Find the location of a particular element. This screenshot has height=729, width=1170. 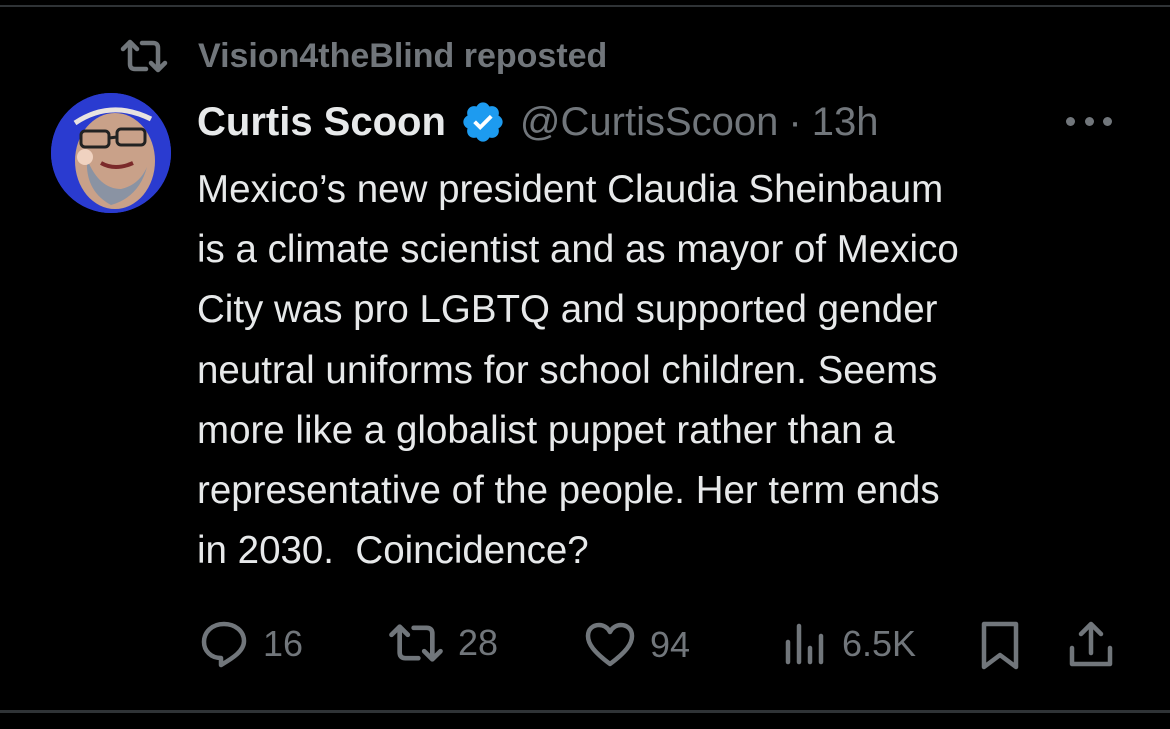

more-options-icon is located at coordinates (1089, 121).